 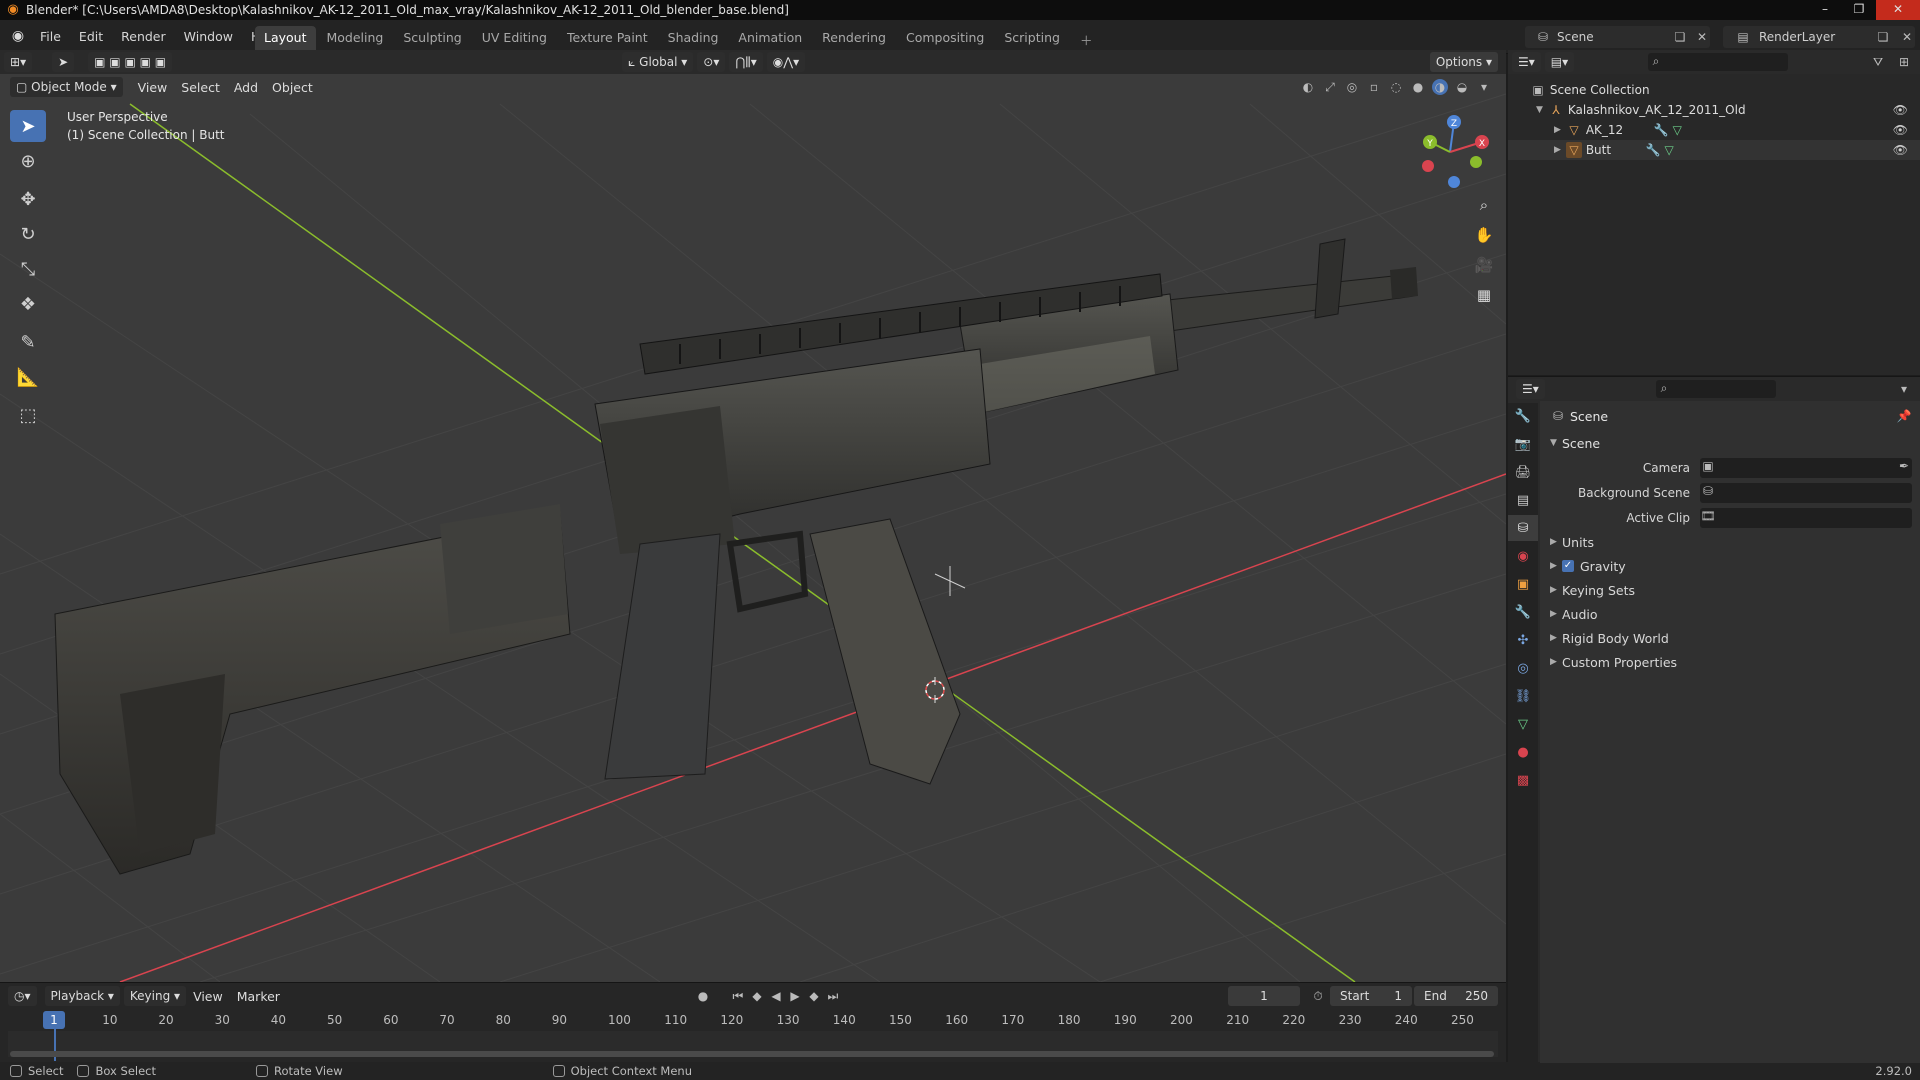 What do you see at coordinates (1730, 443) in the screenshot?
I see `scene-panel-header: ▼ Scene` at bounding box center [1730, 443].